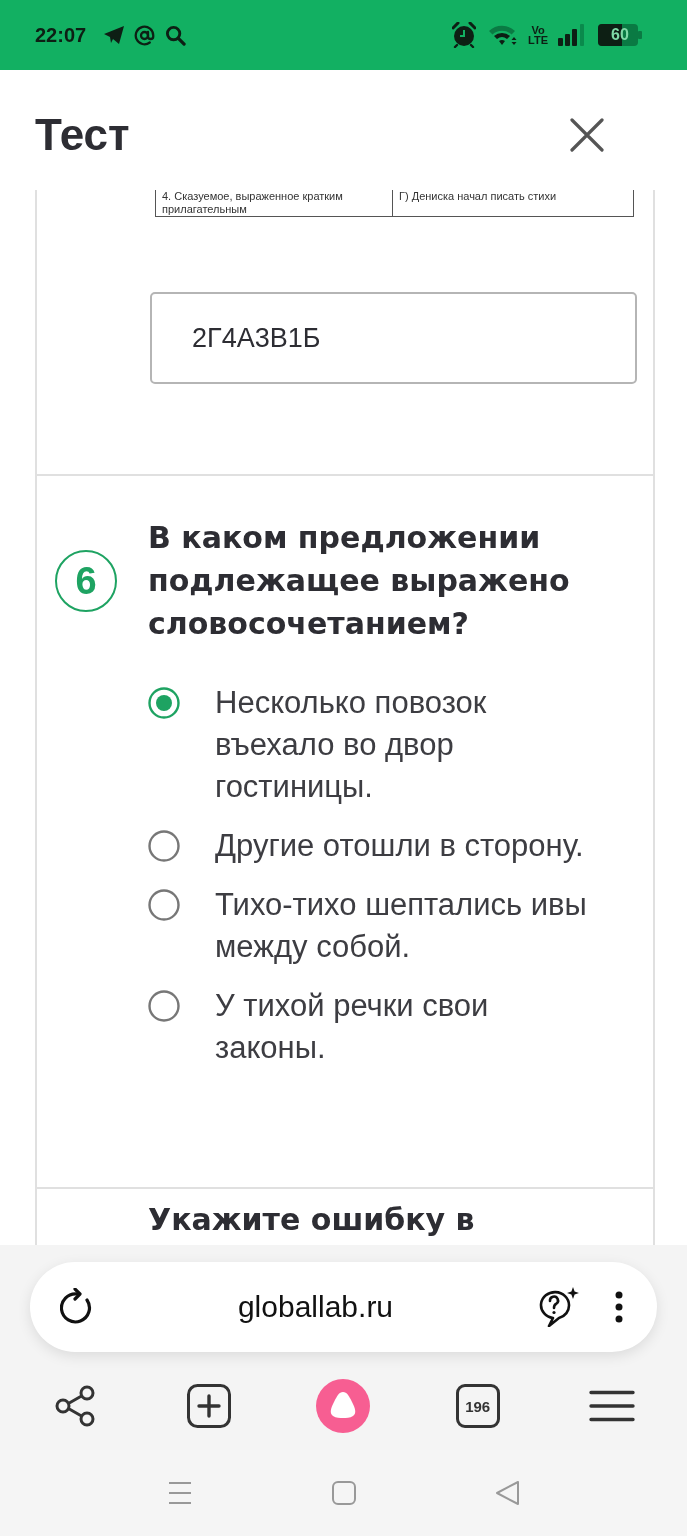 Image resolution: width=687 pixels, height=1536 pixels. What do you see at coordinates (464, 35) in the screenshot?
I see `alarm-clock-icon` at bounding box center [464, 35].